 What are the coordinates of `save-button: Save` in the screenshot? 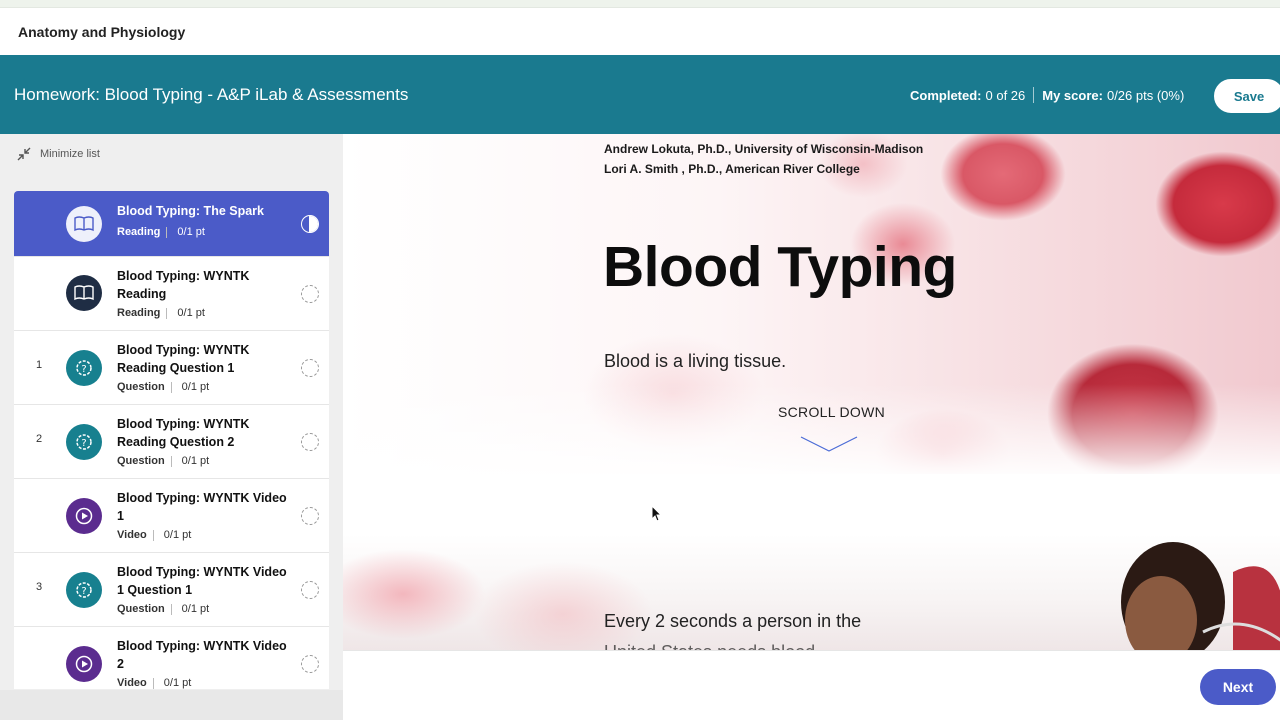 It's located at (1247, 96).